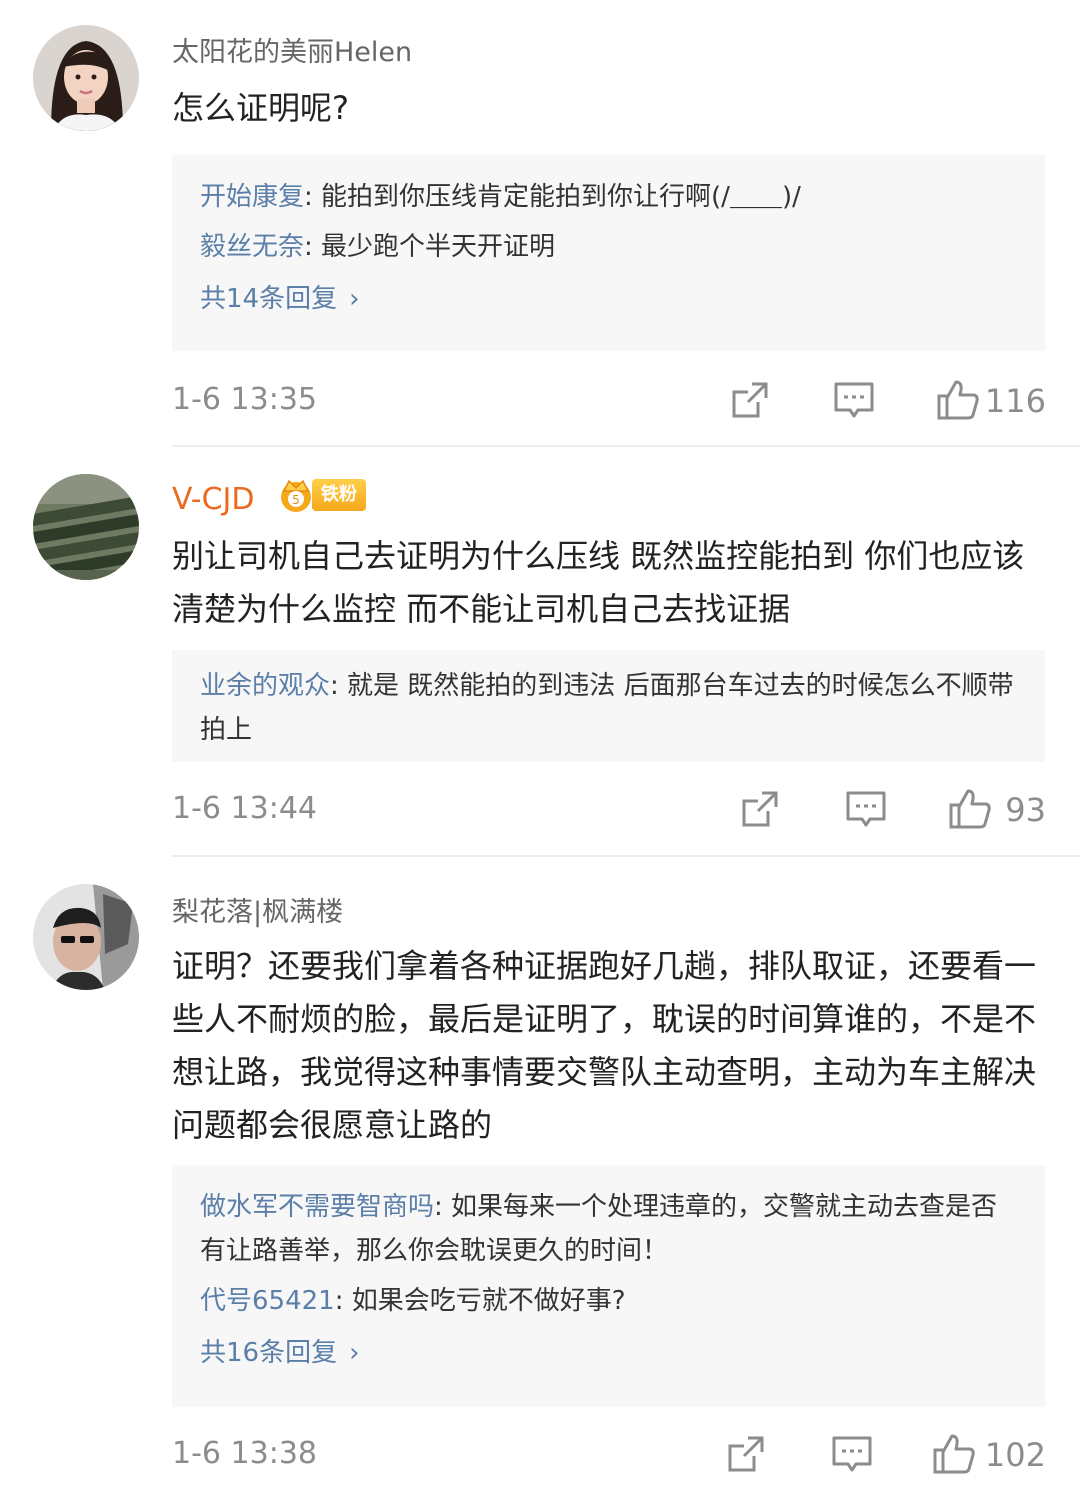 The width and height of the screenshot is (1080, 1488). What do you see at coordinates (608, 247) in the screenshot?
I see `reply-item: 毅丝无奈: 最少跑个半天开证明` at bounding box center [608, 247].